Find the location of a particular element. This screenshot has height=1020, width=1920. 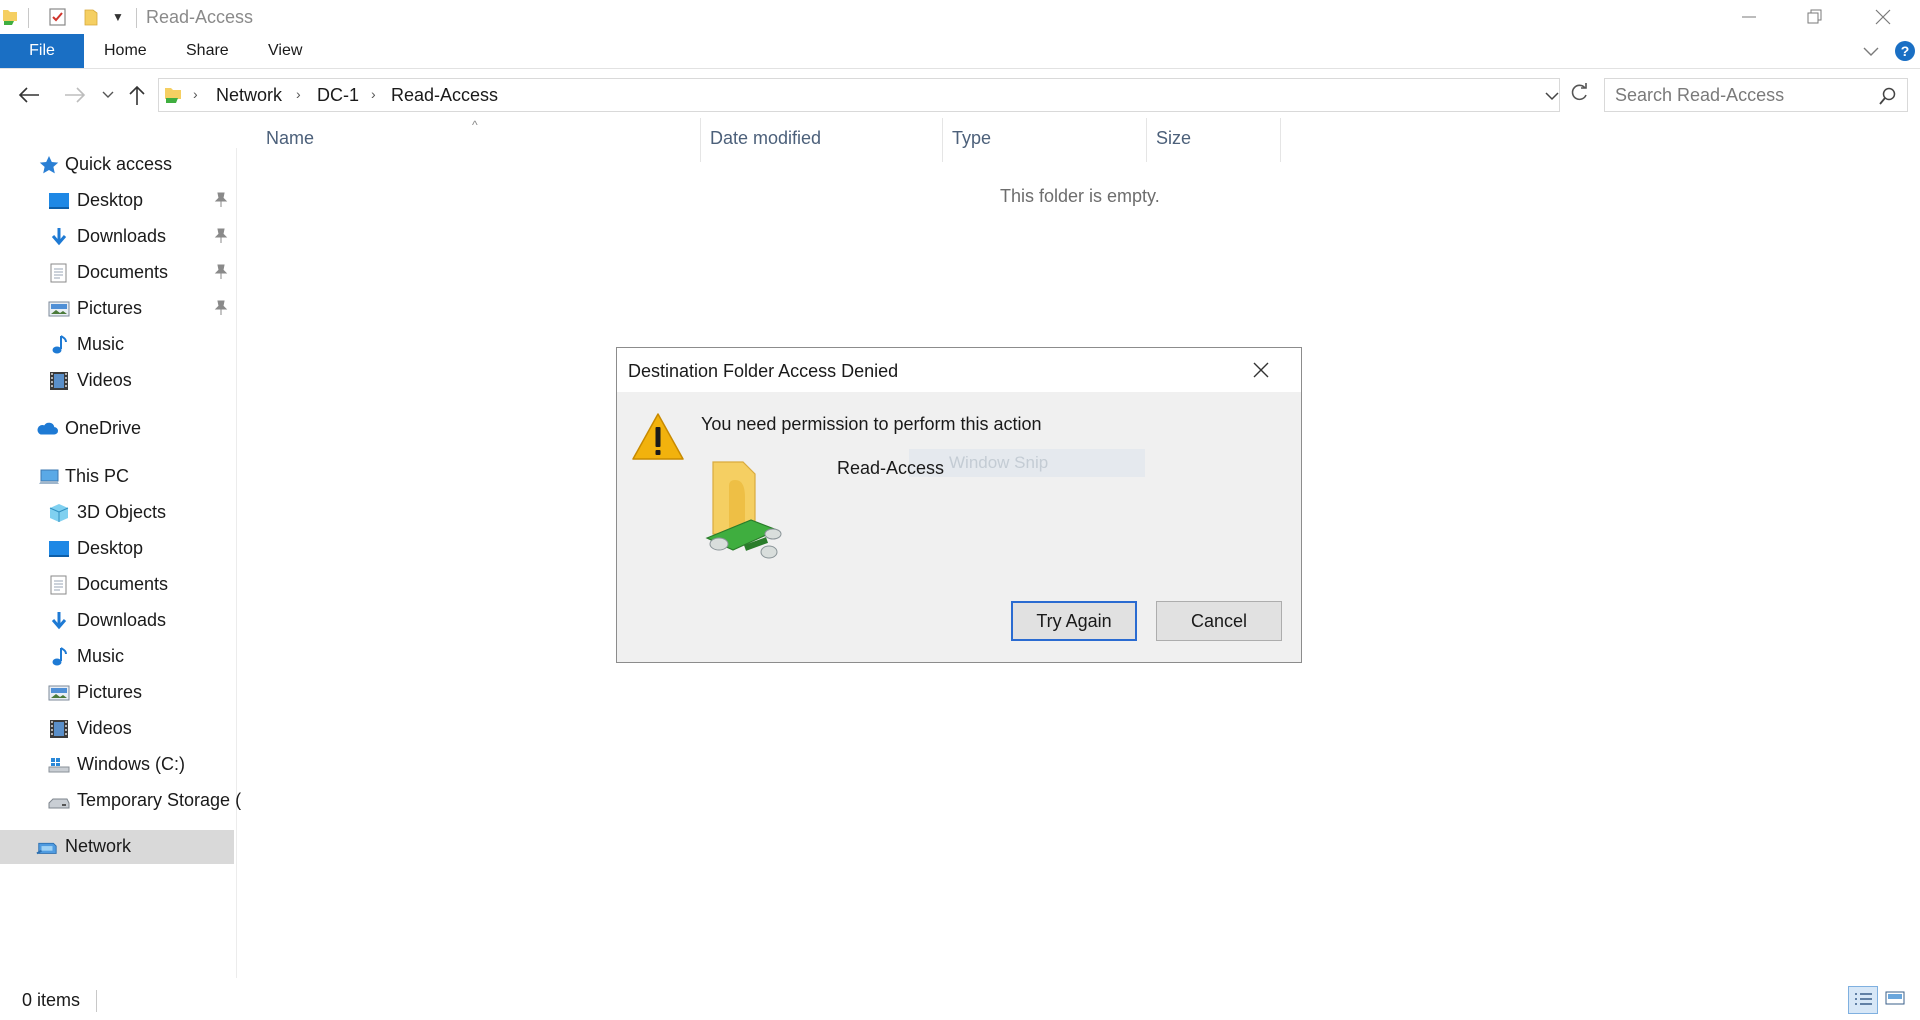

computer-icon is located at coordinates (49, 476).